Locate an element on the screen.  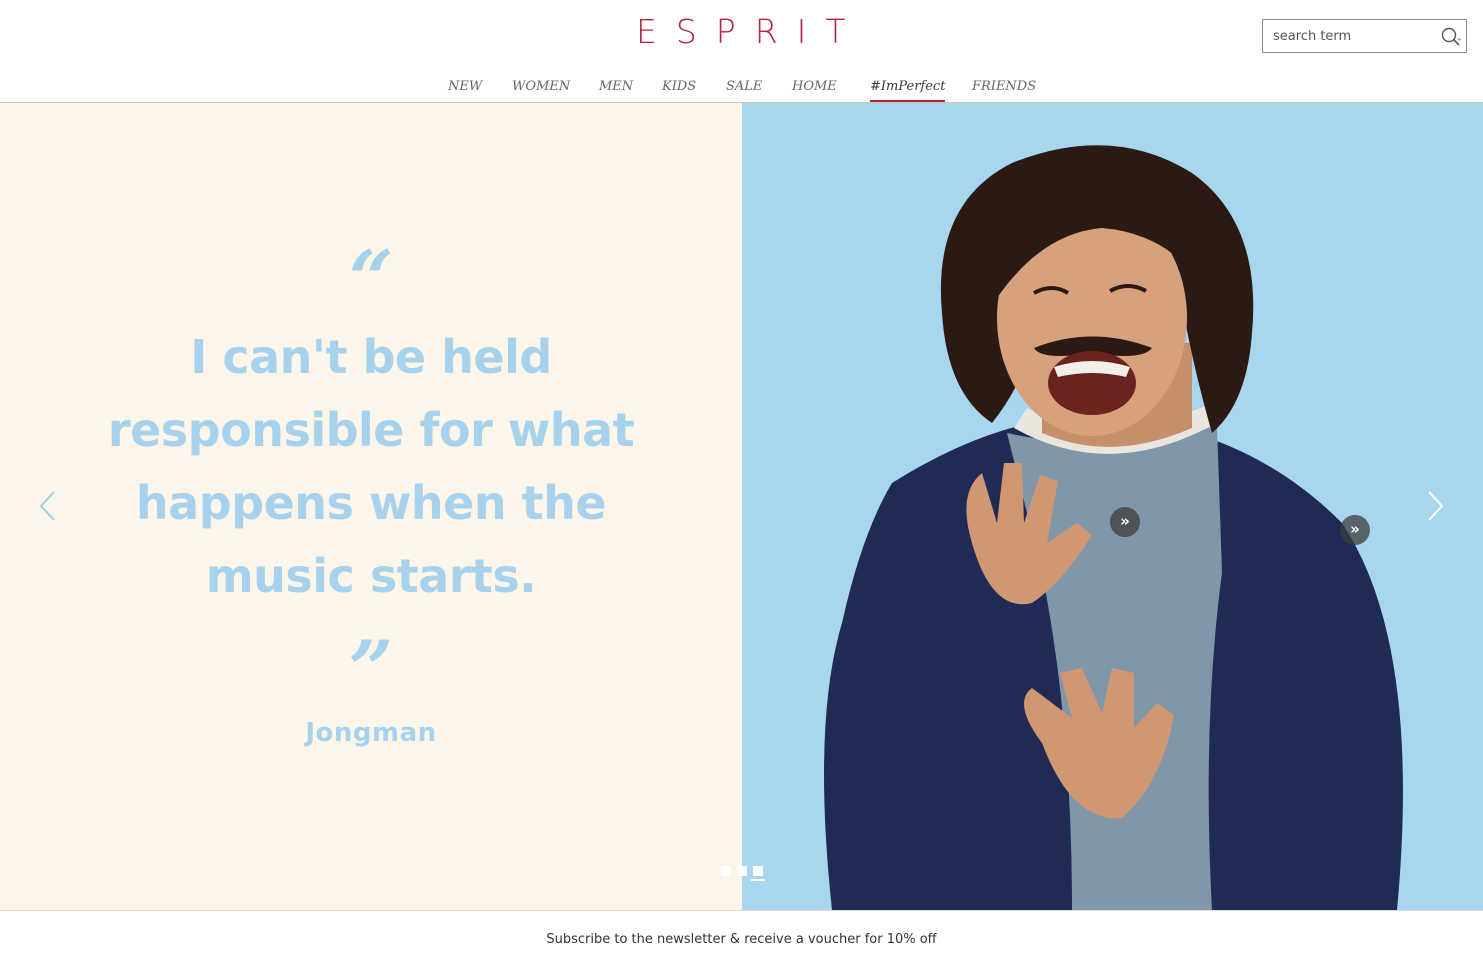
nav-item-friends: FRIENDS is located at coordinates (1004, 89).